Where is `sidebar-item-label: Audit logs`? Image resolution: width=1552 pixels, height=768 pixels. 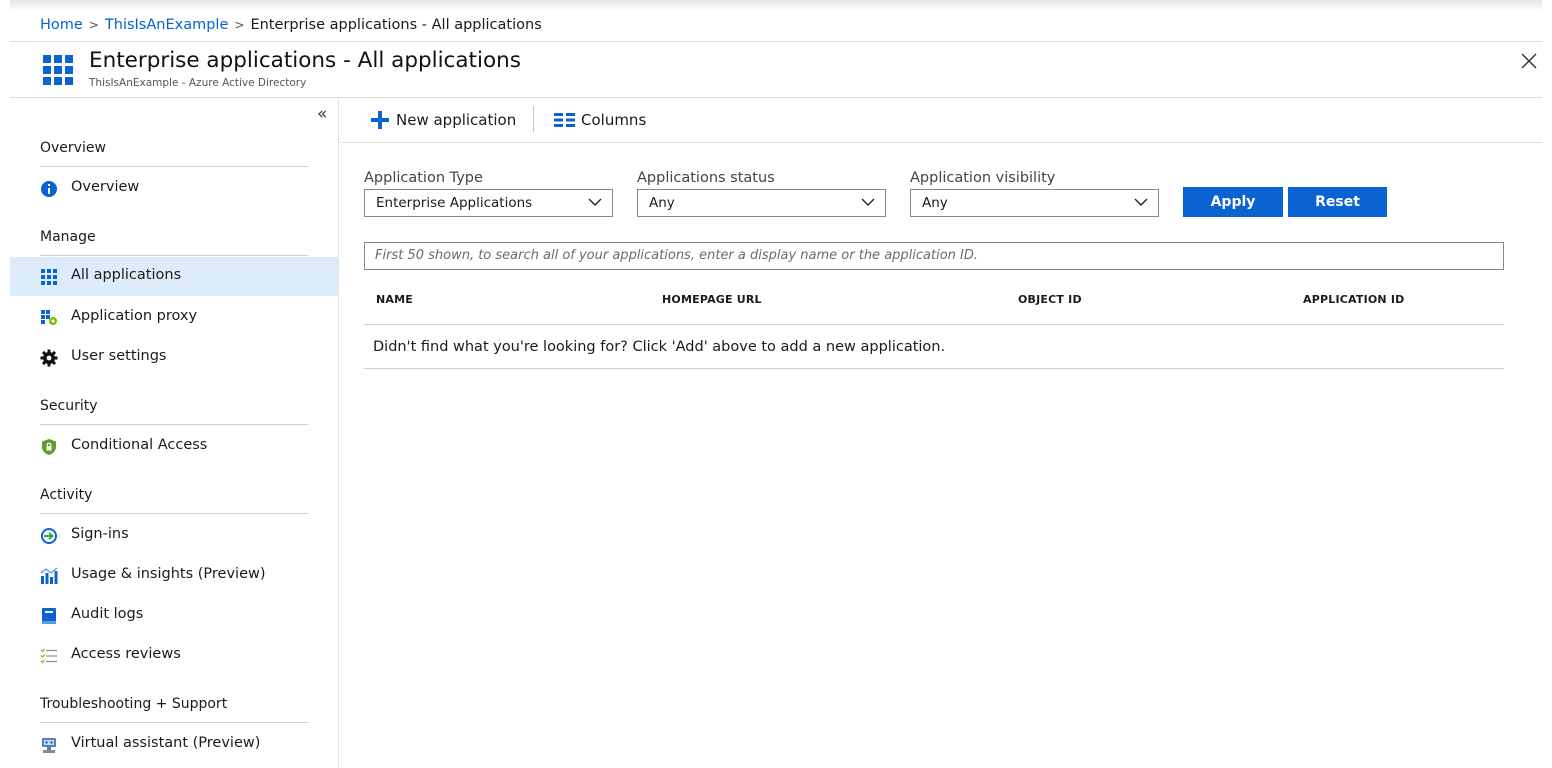
sidebar-item-label: Audit logs is located at coordinates (107, 614).